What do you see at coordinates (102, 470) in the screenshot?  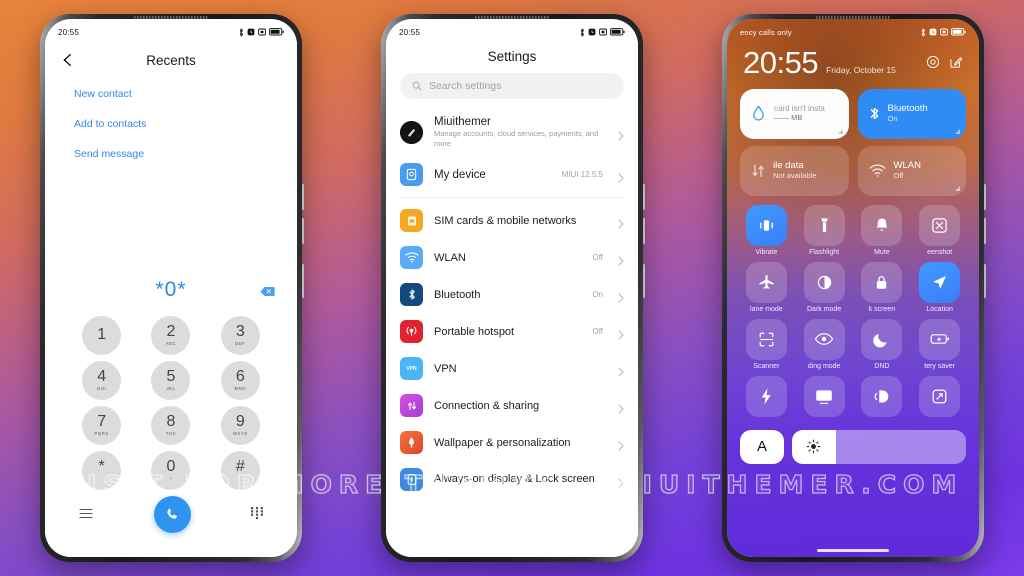 I see `dialpad-key-star: *,` at bounding box center [102, 470].